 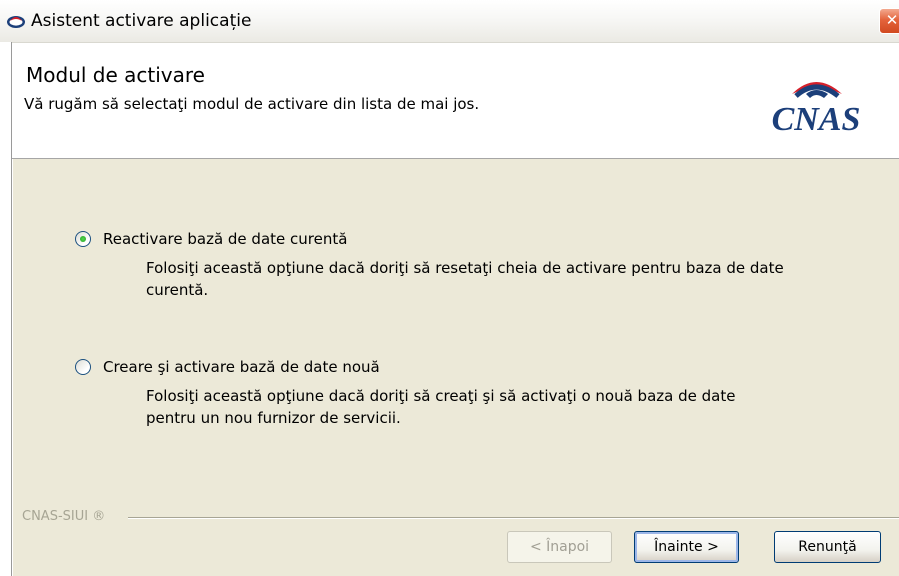 I want to click on brand-label: CNAS-SIUI ®, so click(x=64, y=516).